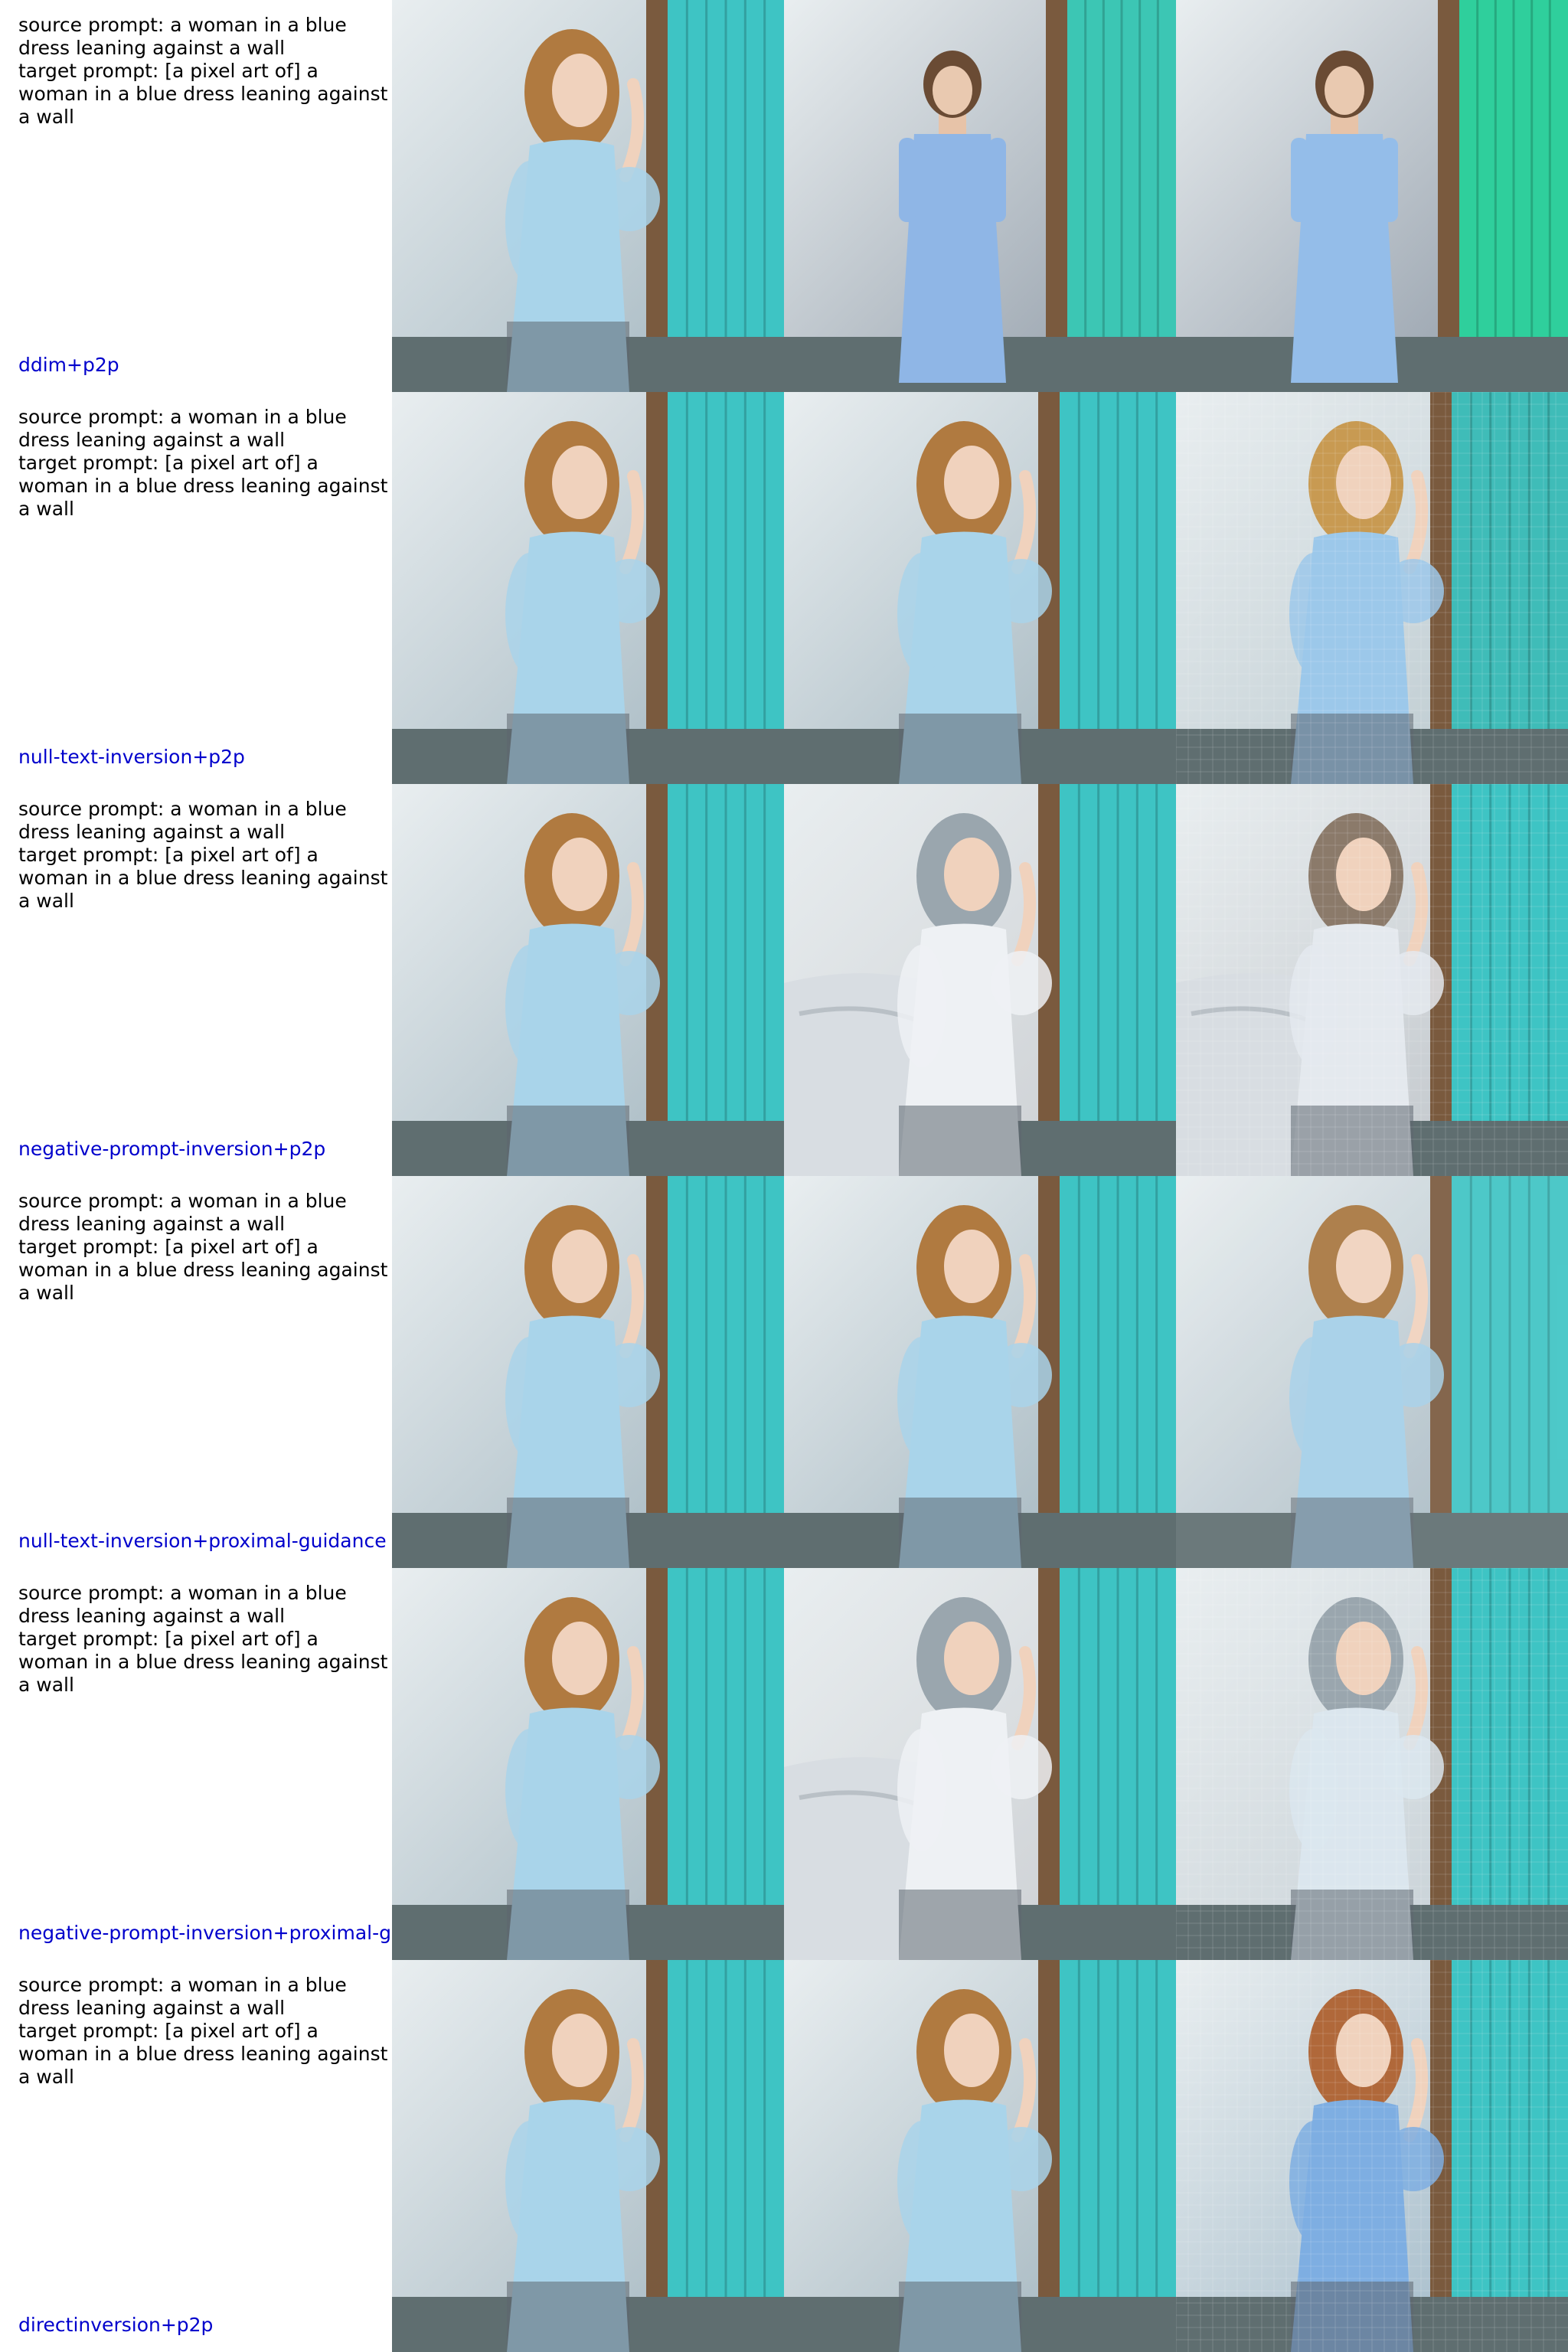  I want to click on method-label: ddim+p2p, so click(68, 365).